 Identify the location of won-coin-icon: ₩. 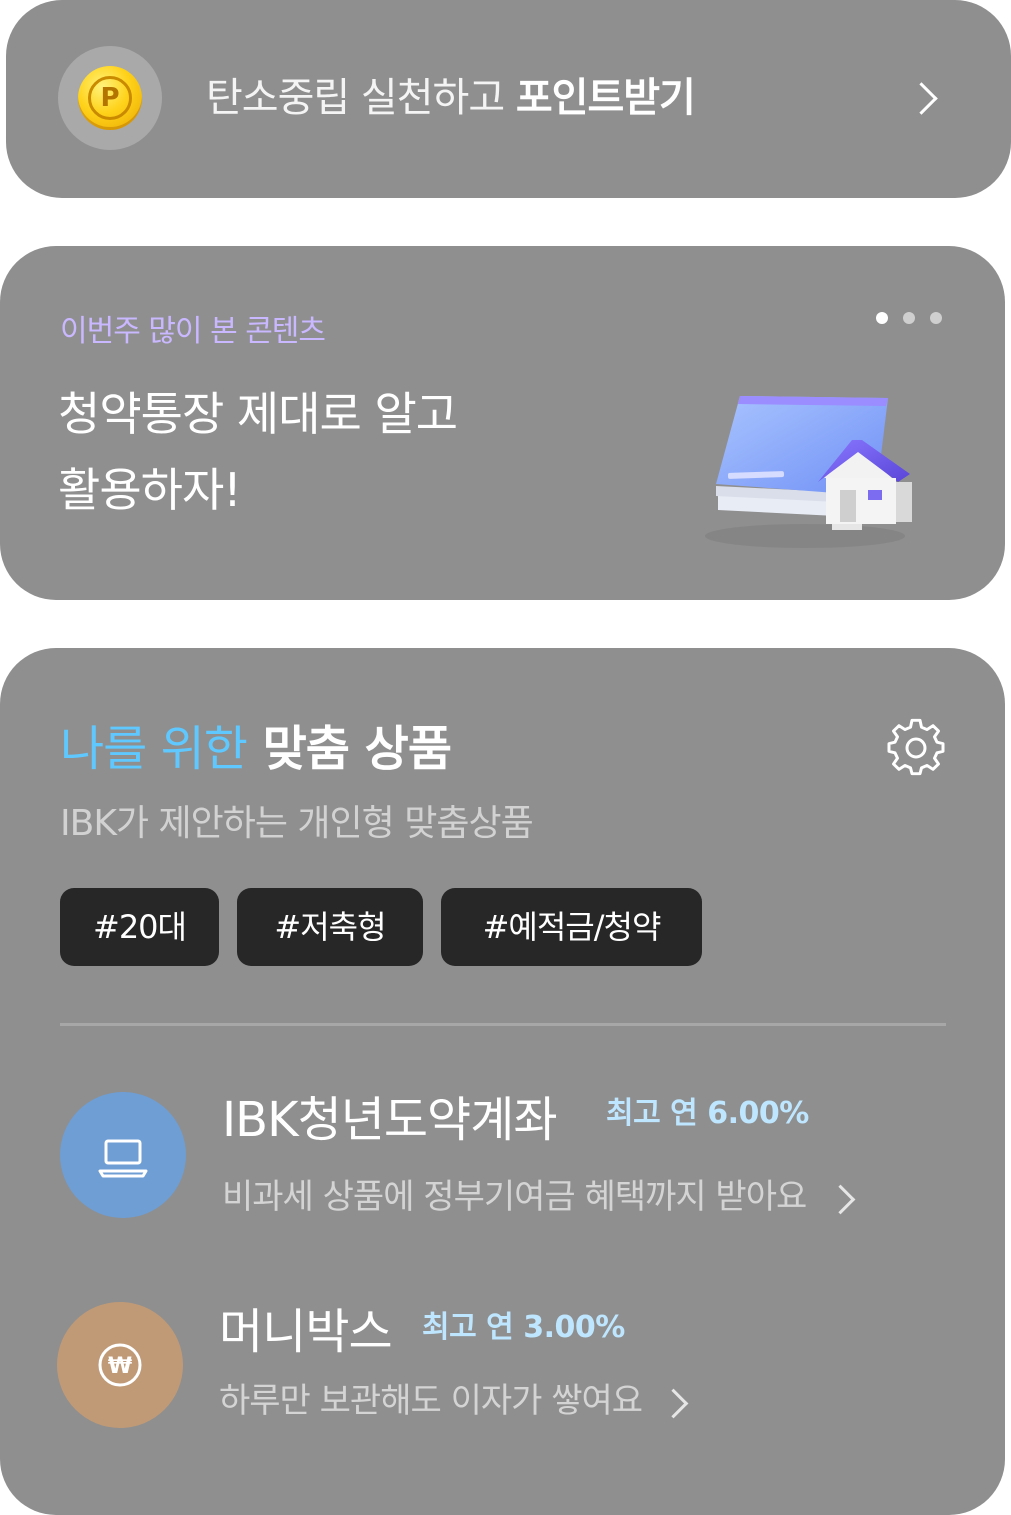
(120, 1365).